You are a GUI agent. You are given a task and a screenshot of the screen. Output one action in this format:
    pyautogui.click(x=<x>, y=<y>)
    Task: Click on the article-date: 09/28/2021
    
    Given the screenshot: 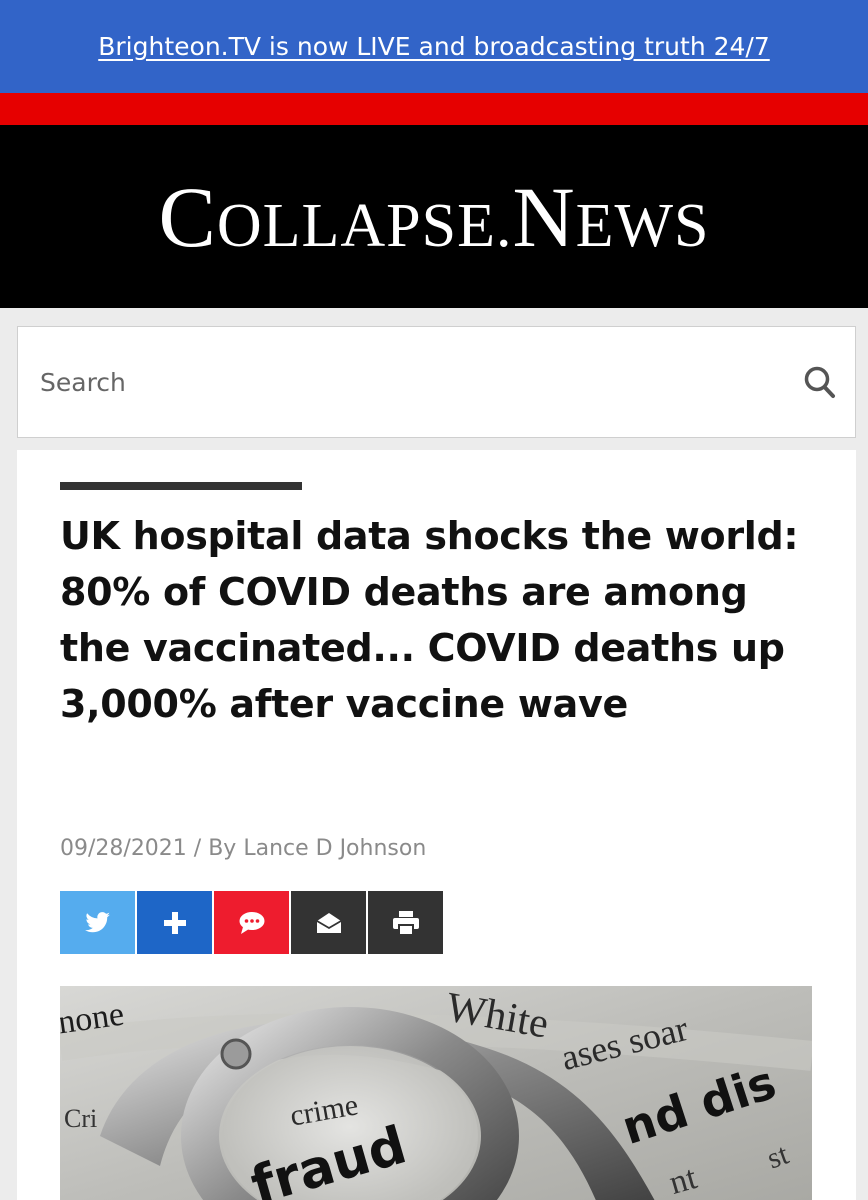 What is the action you would take?
    pyautogui.click(x=123, y=848)
    